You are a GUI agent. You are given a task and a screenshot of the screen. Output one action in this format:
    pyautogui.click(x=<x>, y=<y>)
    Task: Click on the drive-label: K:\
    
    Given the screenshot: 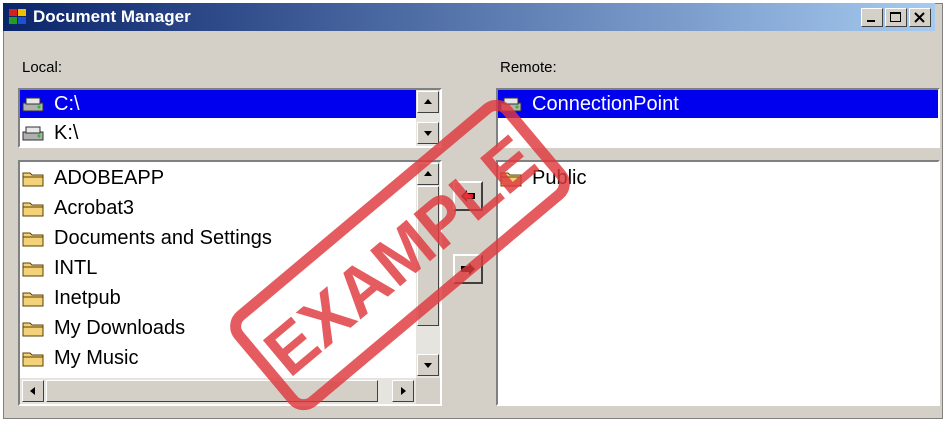 What is the action you would take?
    pyautogui.click(x=66, y=133)
    